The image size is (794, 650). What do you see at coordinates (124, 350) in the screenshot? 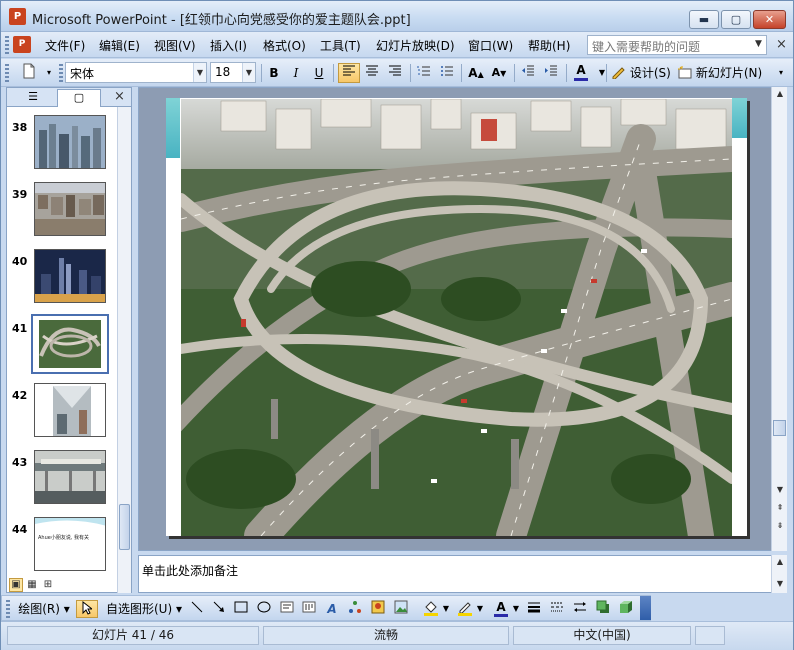
I see `panel-scrollbar` at bounding box center [124, 350].